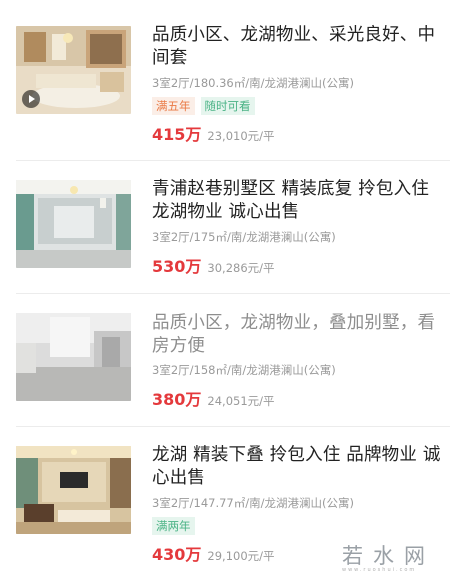  I want to click on total-price: 530万, so click(177, 266).